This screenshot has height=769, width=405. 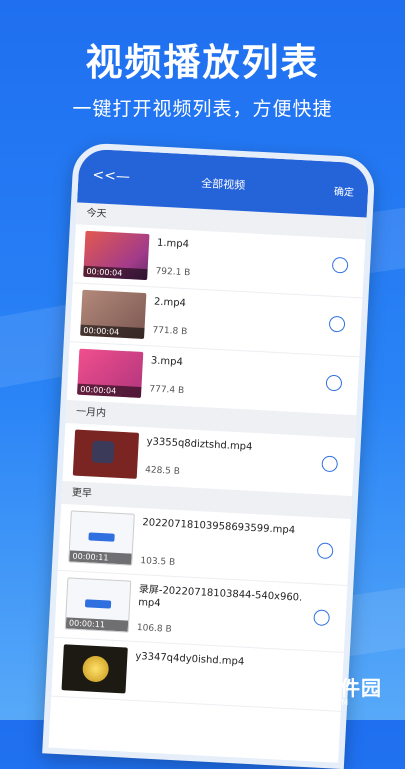 I want to click on video-name: 20220718103958693599.mp4, so click(x=219, y=527).